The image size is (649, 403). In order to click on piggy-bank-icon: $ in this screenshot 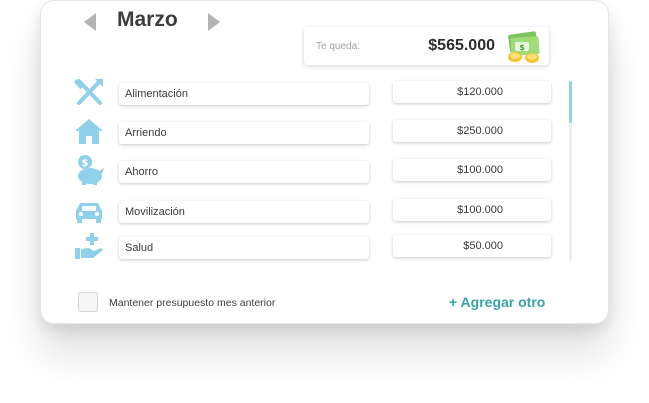, I will do `click(91, 170)`.